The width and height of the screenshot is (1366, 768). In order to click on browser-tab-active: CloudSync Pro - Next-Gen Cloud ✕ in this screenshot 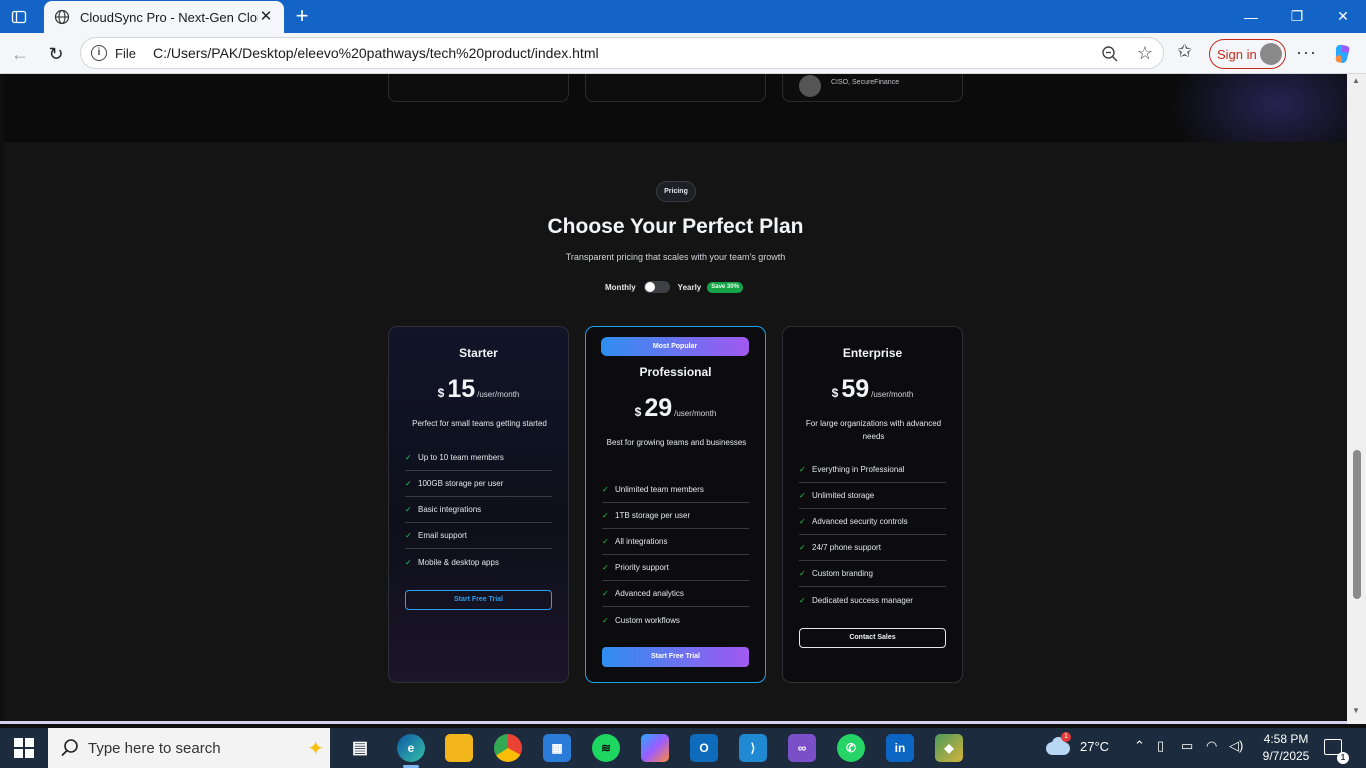, I will do `click(164, 17)`.